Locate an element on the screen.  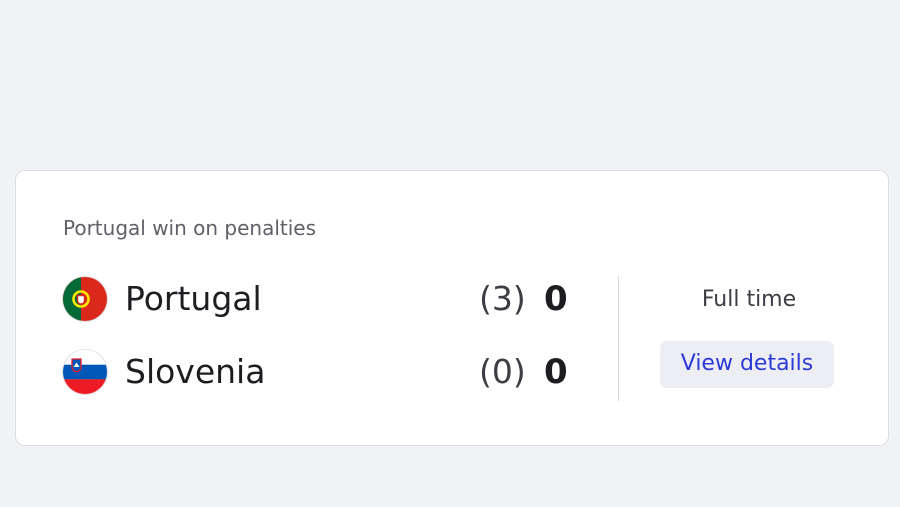
team-name: Slovenia is located at coordinates (195, 371).